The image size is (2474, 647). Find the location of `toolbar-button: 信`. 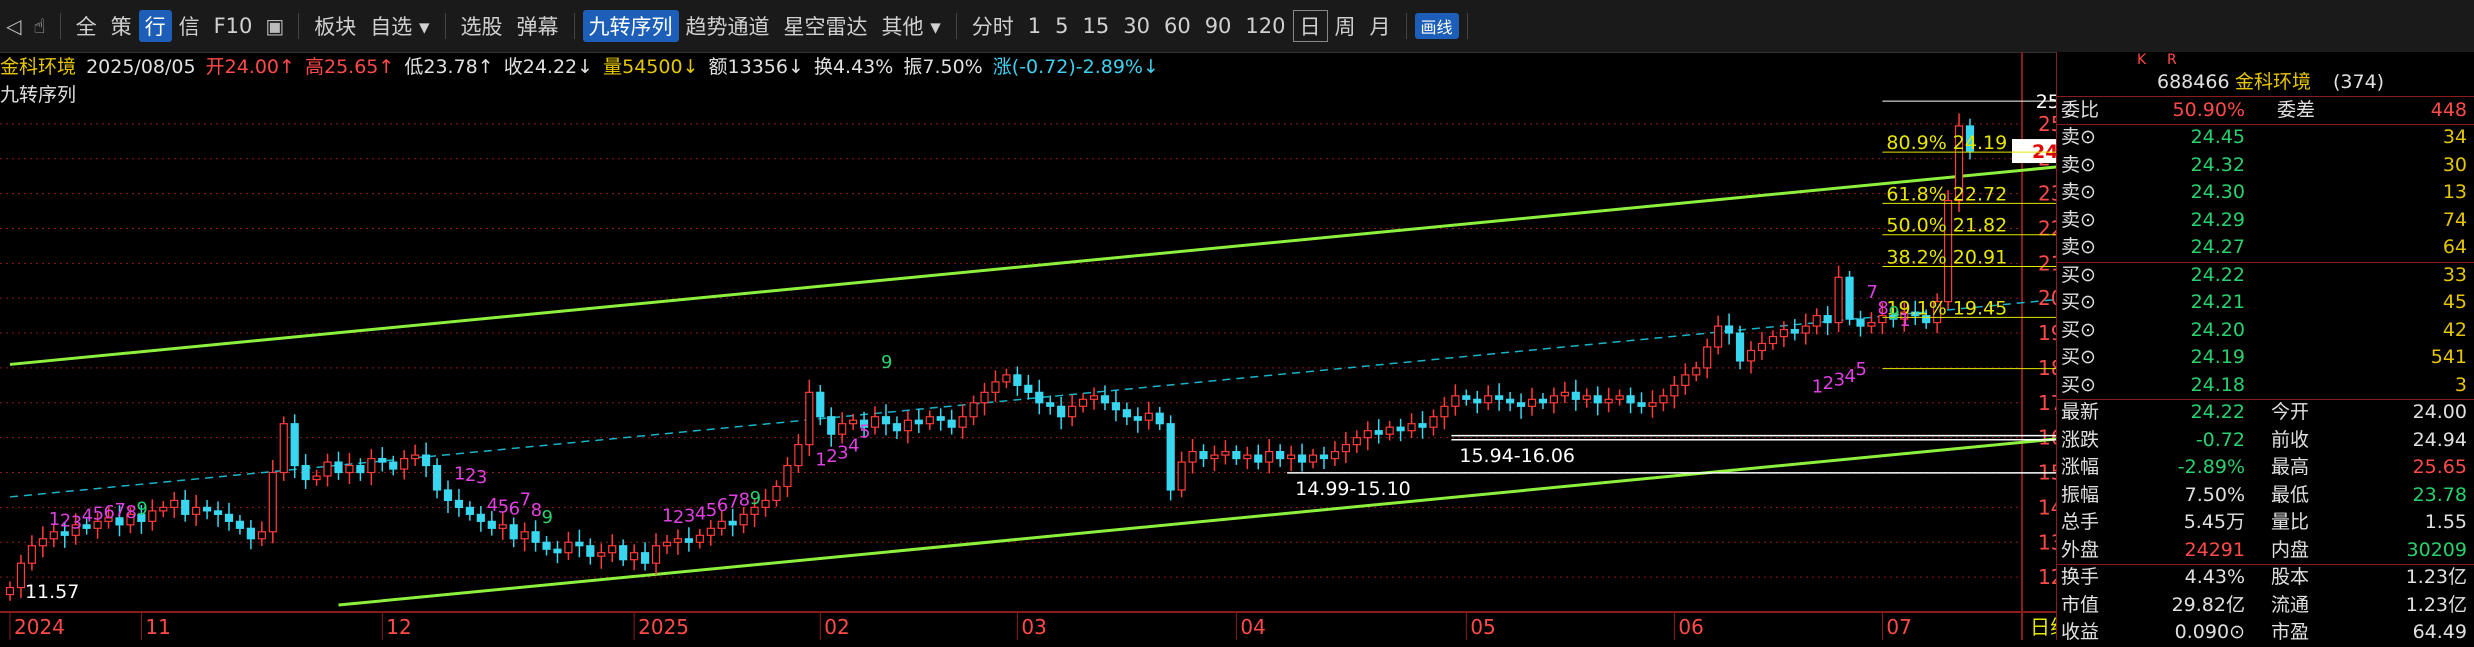

toolbar-button: 信 is located at coordinates (189, 26).